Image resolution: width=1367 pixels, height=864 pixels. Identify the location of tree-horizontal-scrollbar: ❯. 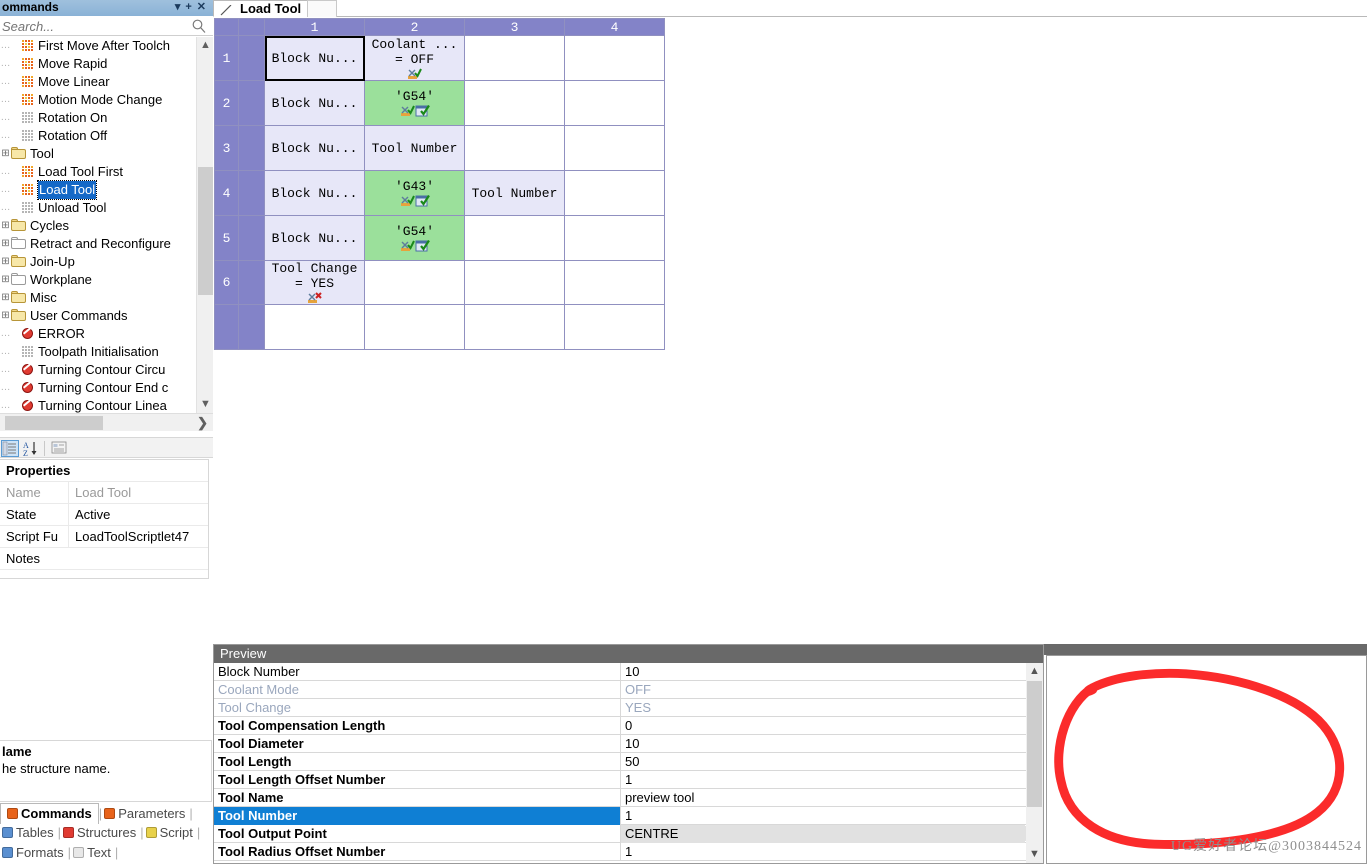
(106, 422).